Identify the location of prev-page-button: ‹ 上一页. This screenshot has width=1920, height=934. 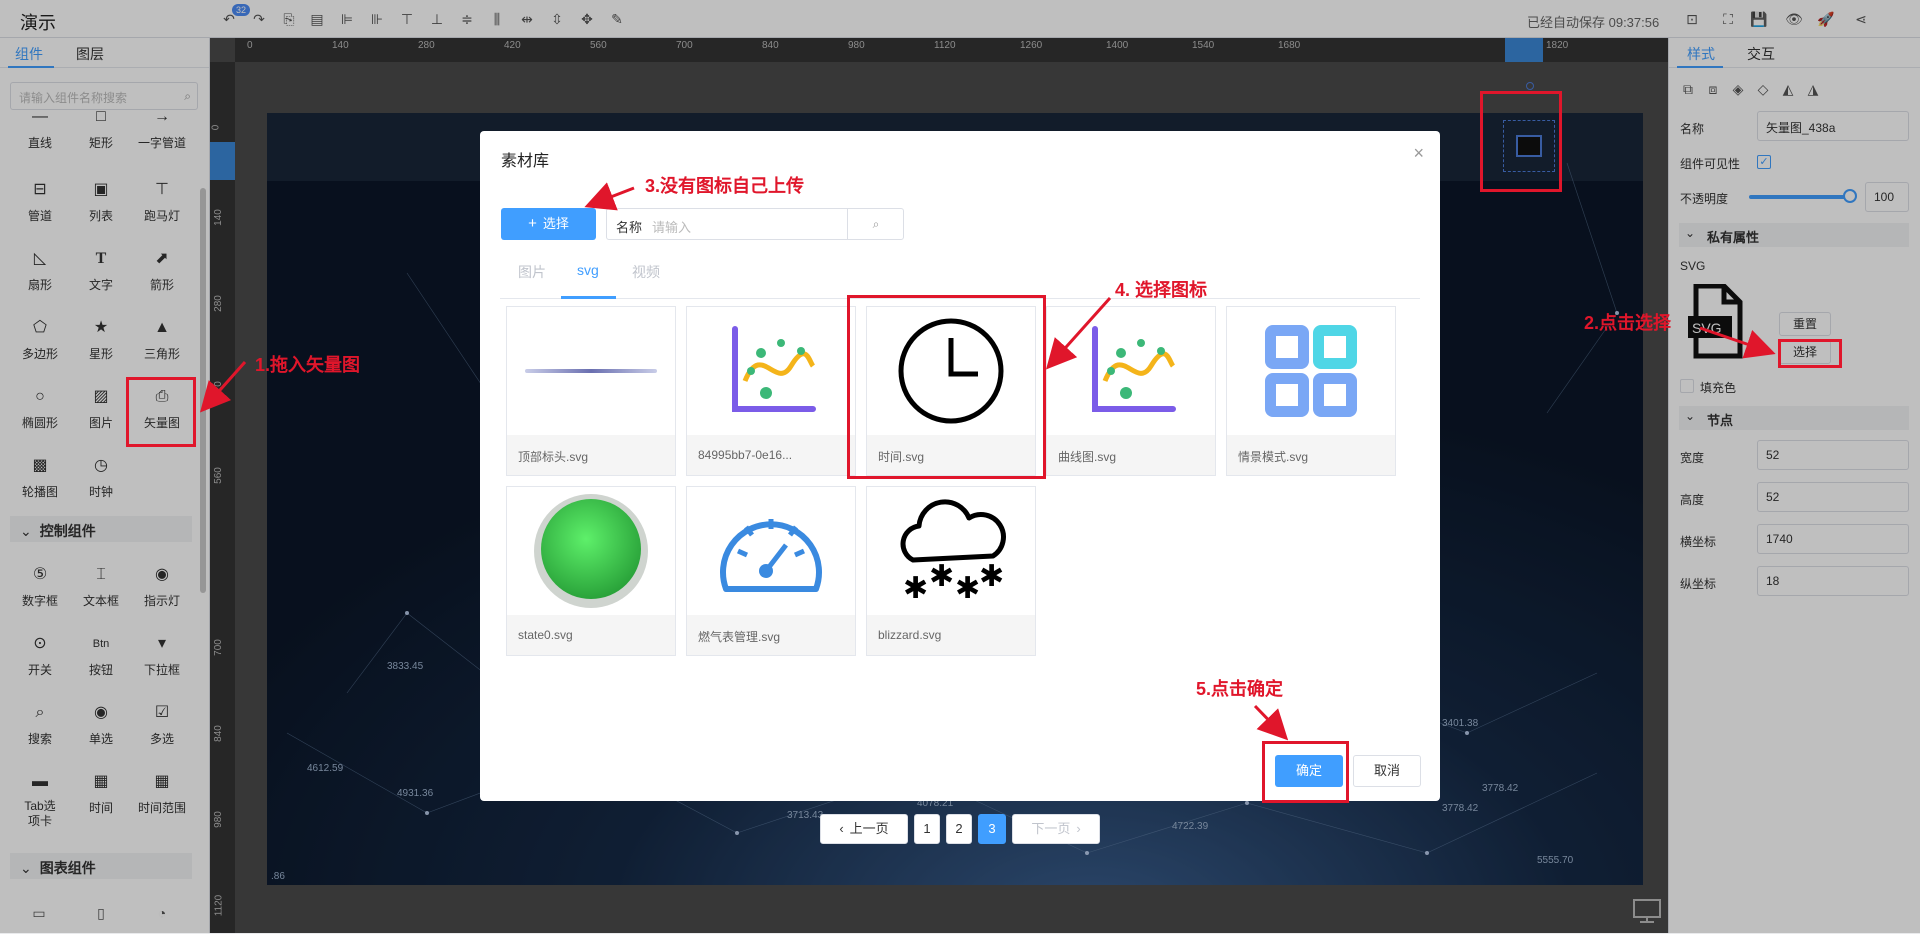
(864, 829).